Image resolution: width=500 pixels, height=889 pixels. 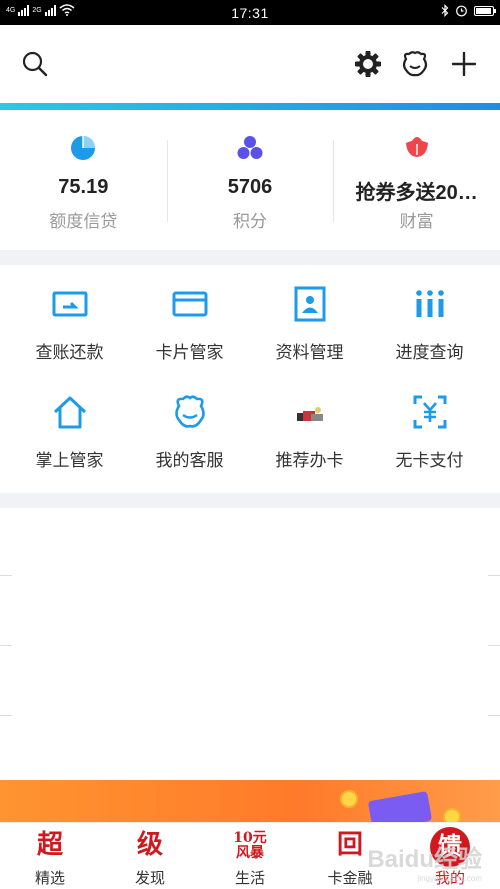 I want to click on service-label: 查账还款, so click(x=69, y=352).